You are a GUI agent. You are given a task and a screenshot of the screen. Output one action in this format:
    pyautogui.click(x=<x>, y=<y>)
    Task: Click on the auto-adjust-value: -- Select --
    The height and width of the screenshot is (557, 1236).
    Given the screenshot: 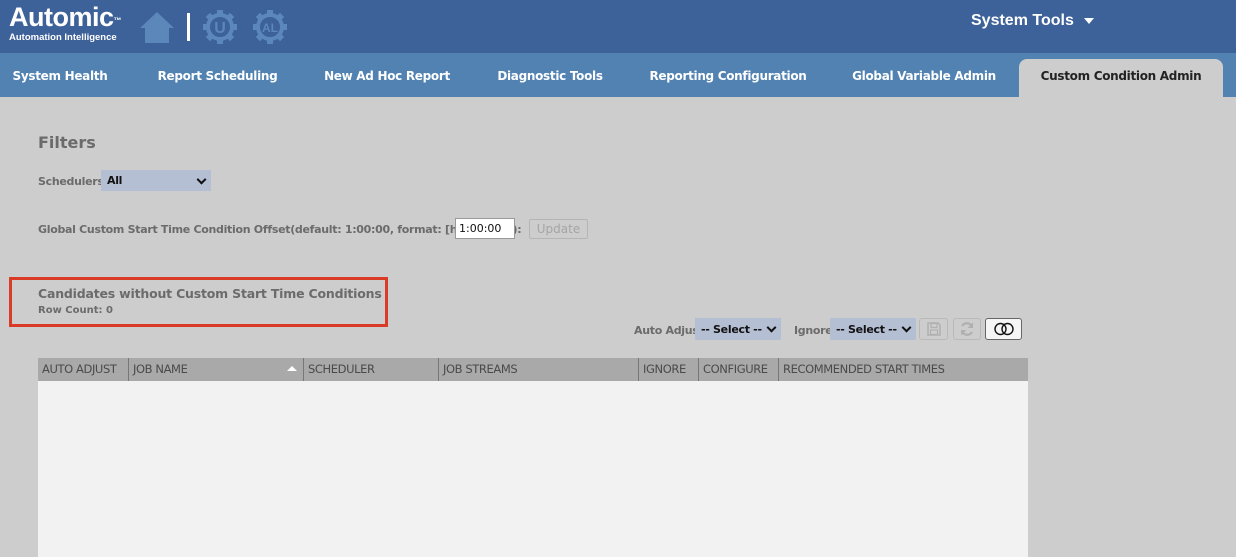 What is the action you would take?
    pyautogui.click(x=731, y=329)
    